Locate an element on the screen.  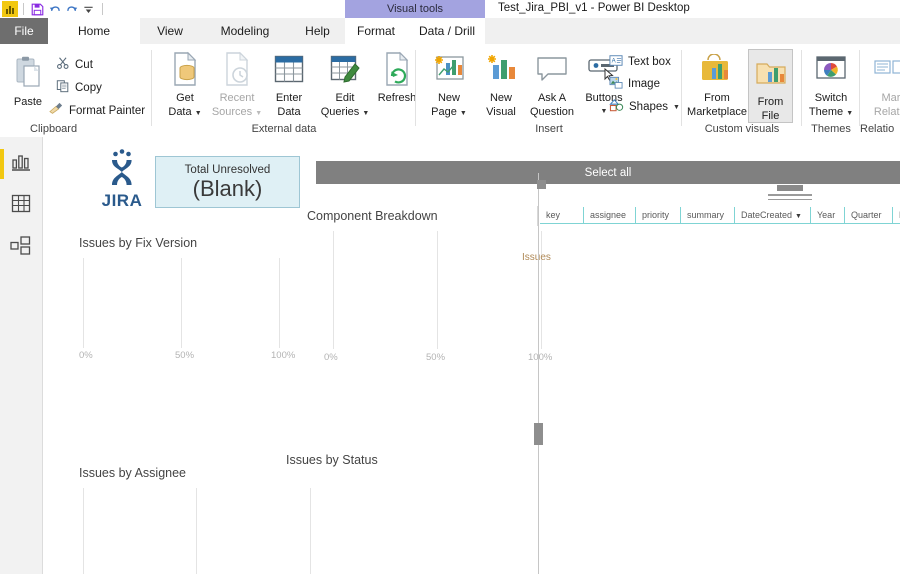
group-label-clipboard: Clipboard is located at coordinates (54, 129).